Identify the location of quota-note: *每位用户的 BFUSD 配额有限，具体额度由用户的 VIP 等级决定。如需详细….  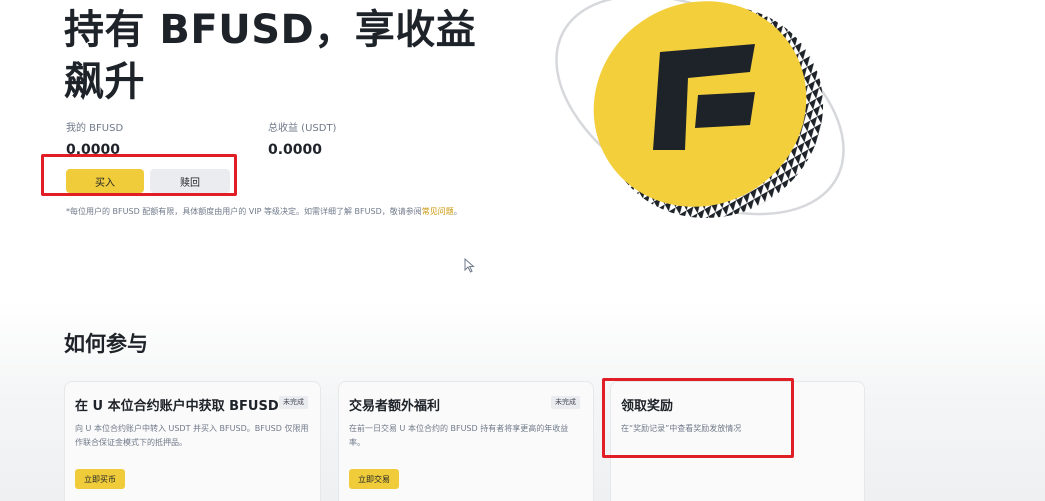
(271, 212).